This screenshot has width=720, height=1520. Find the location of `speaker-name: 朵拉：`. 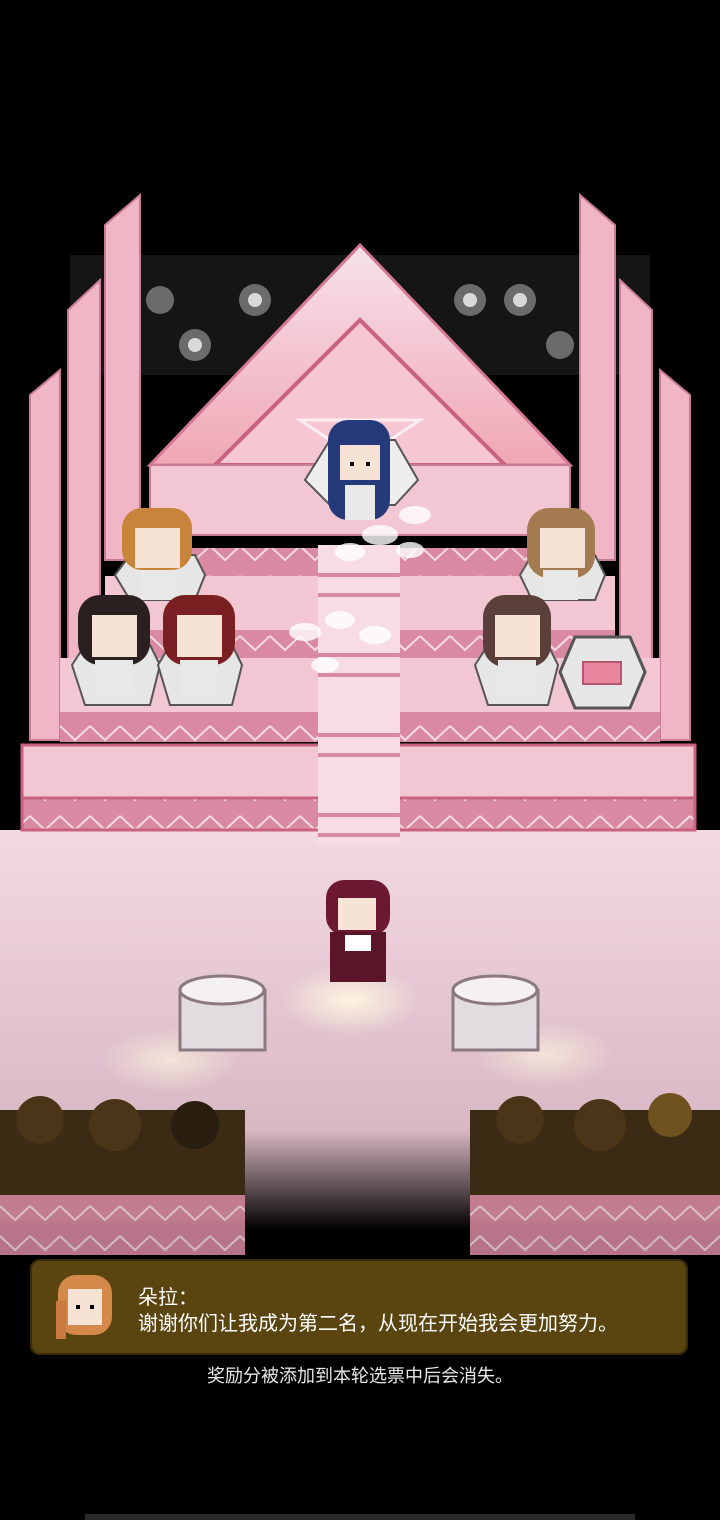

speaker-name: 朵拉： is located at coordinates (168, 1297).